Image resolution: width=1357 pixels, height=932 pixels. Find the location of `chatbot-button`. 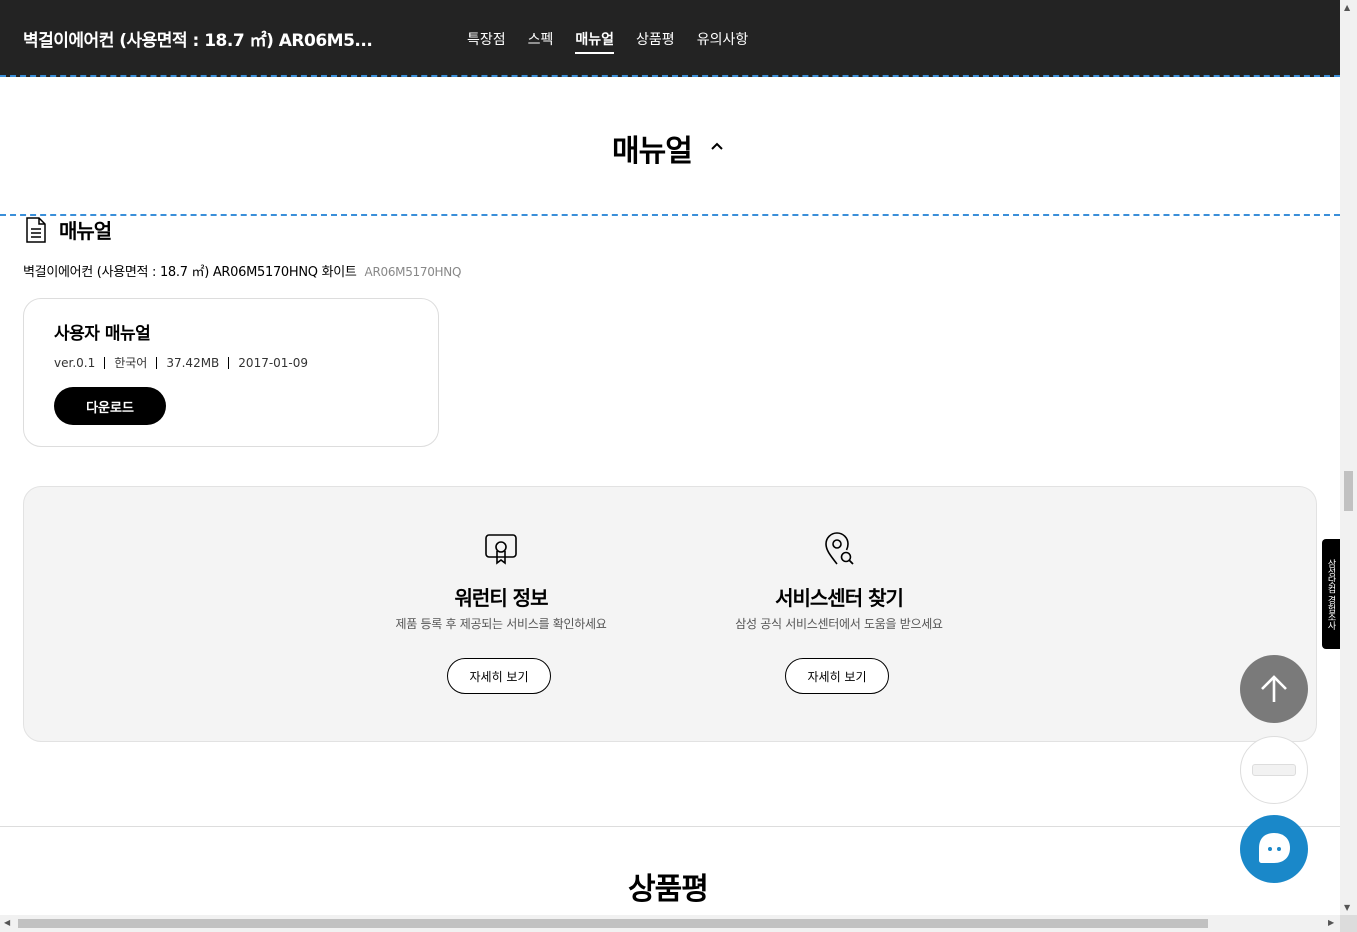

chatbot-button is located at coordinates (1274, 849).